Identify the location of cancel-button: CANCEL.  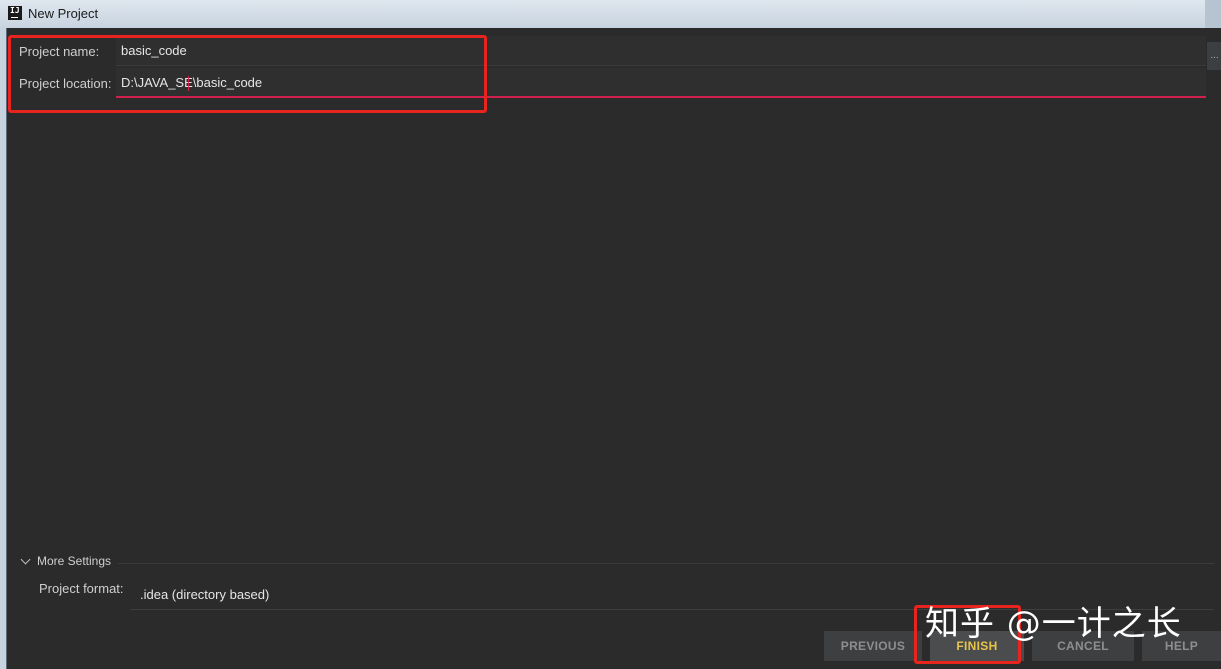
(1083, 646).